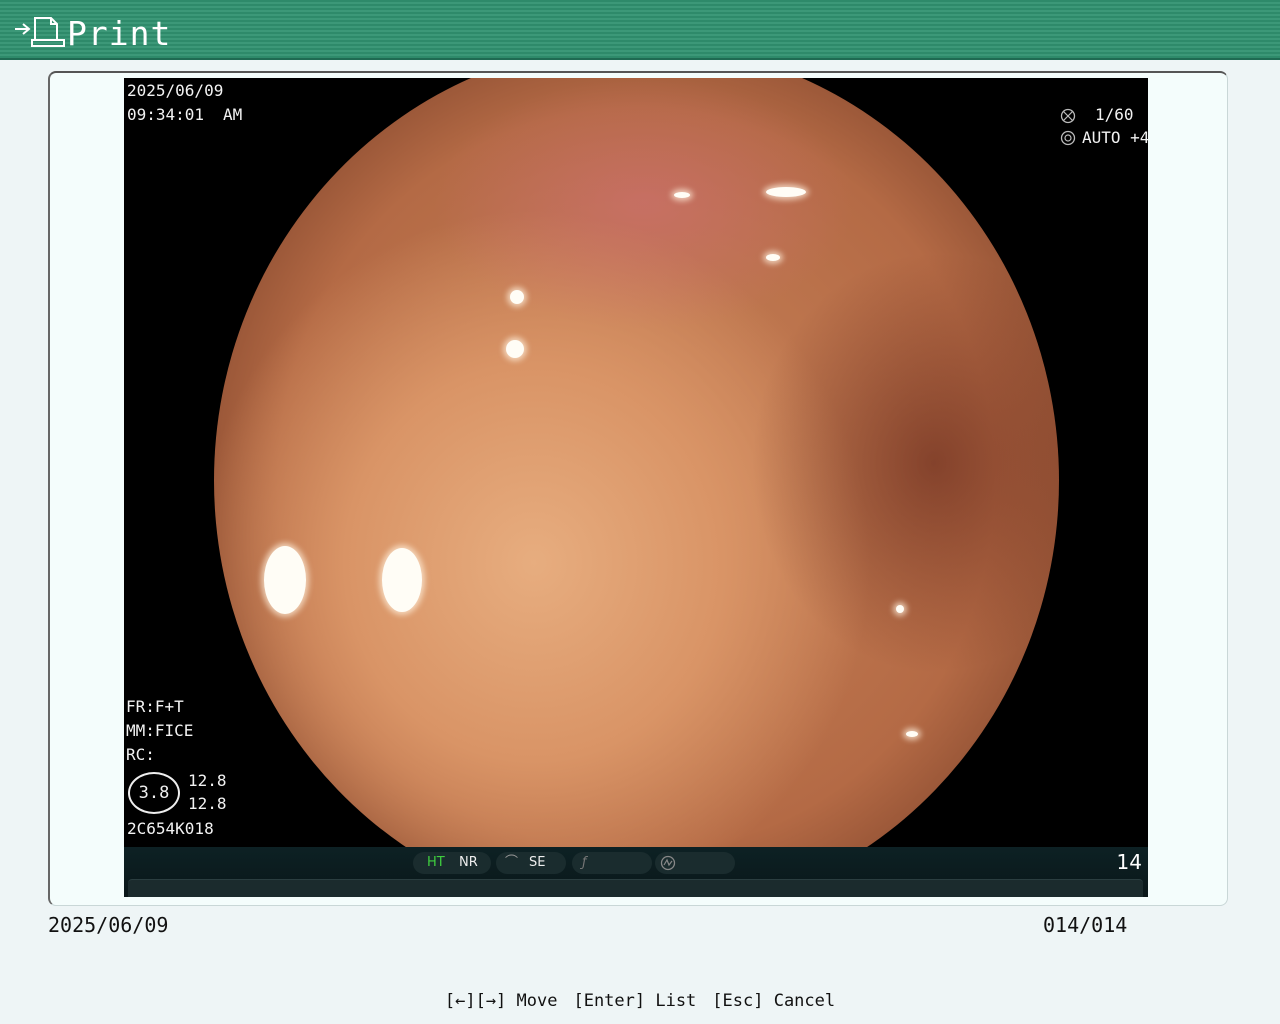 The image size is (1280, 1024). Describe the element at coordinates (48, 32) in the screenshot. I see `print-document-icon` at that location.